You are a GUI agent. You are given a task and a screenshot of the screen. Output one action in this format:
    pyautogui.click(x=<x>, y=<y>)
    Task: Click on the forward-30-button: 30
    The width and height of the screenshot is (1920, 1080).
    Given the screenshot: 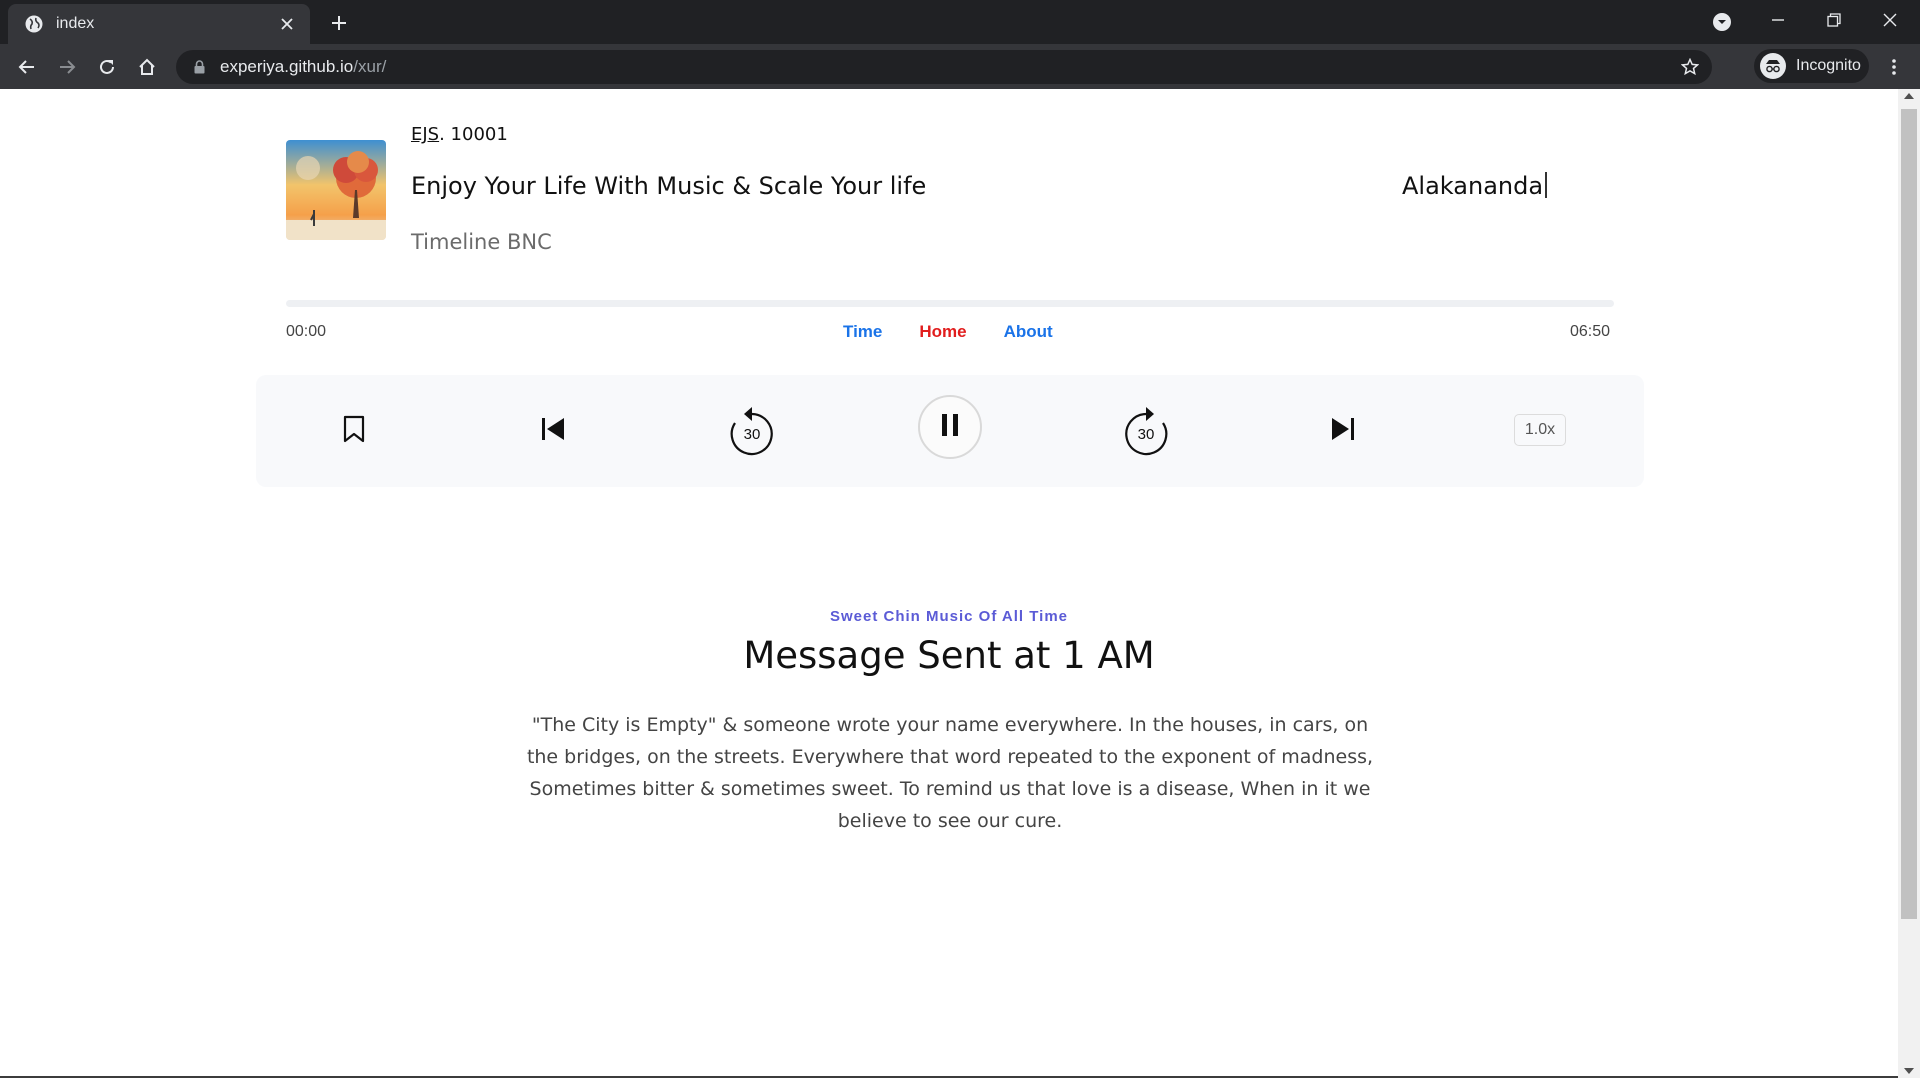 What is the action you would take?
    pyautogui.click(x=1146, y=430)
    